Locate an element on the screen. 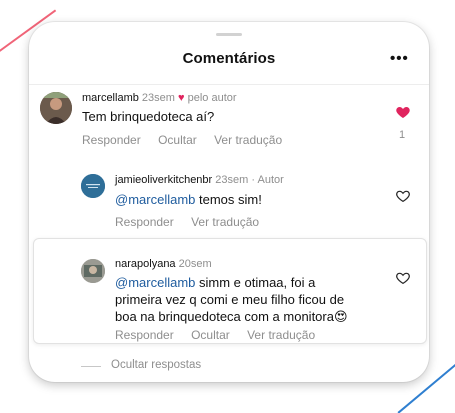 The image size is (455, 413). author-badge: Autor is located at coordinates (270, 180).